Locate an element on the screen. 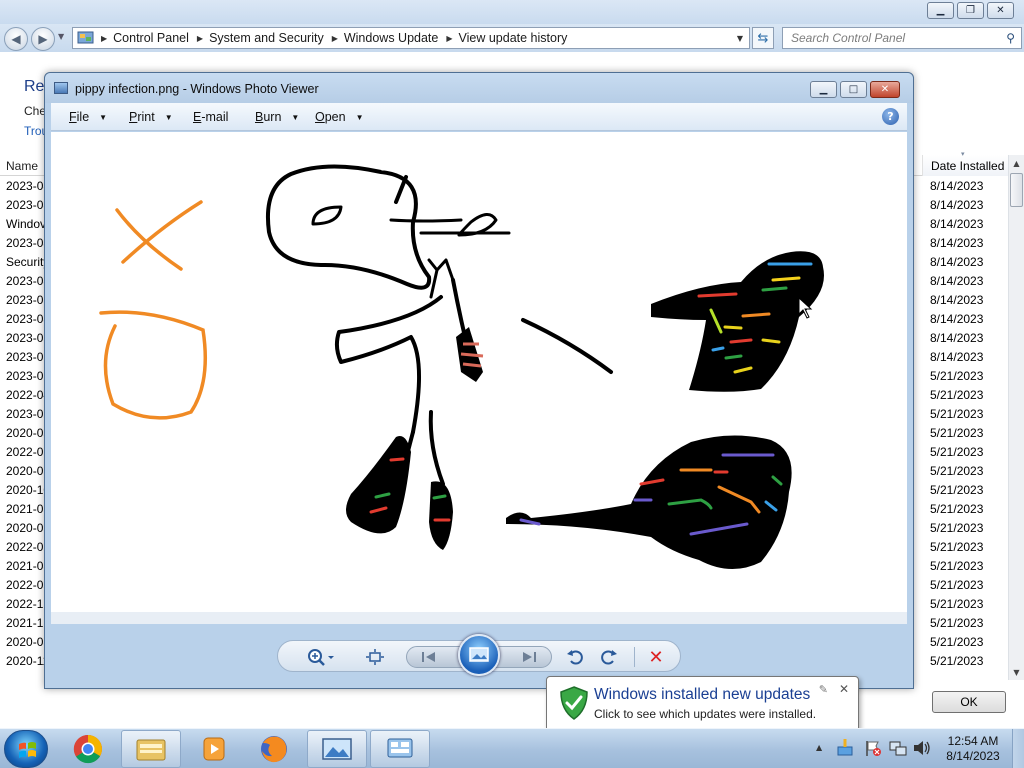 The width and height of the screenshot is (1024, 768). zoom-icon is located at coordinates (321, 657).